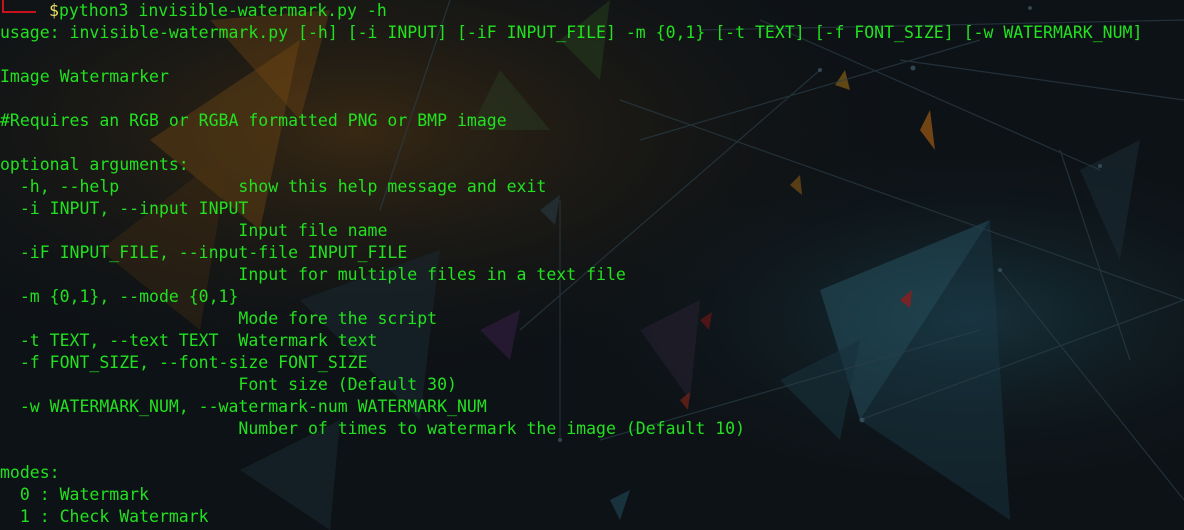 The height and width of the screenshot is (530, 1184). What do you see at coordinates (219, 318) in the screenshot?
I see `argument-help-line: Mode fore the script` at bounding box center [219, 318].